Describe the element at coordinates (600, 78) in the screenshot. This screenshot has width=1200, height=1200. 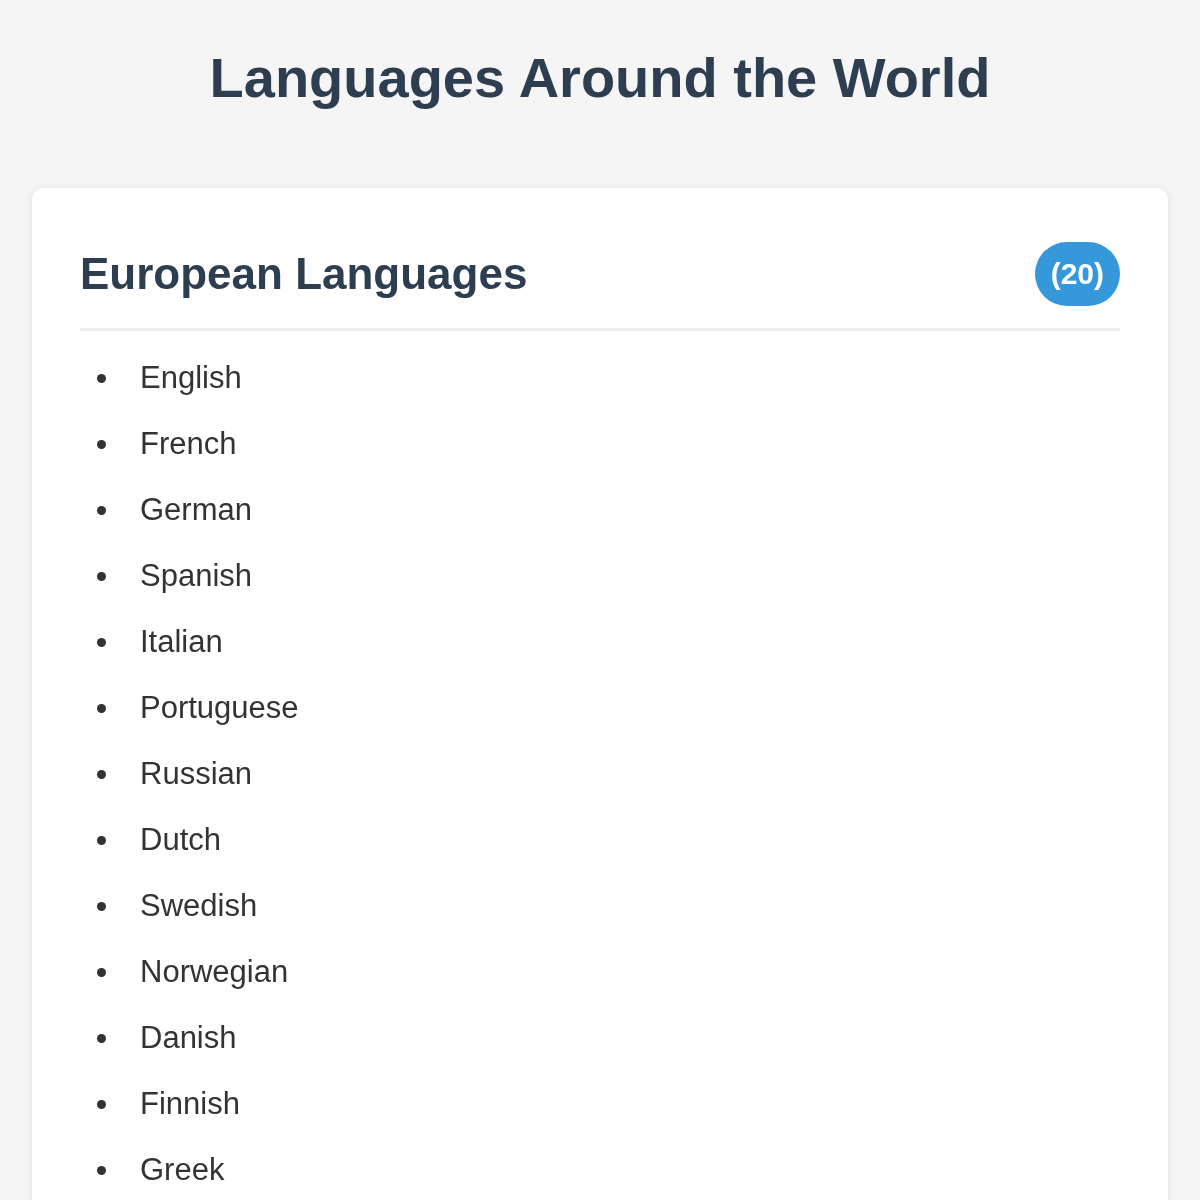
I see `page-title: Languages Around the World` at that location.